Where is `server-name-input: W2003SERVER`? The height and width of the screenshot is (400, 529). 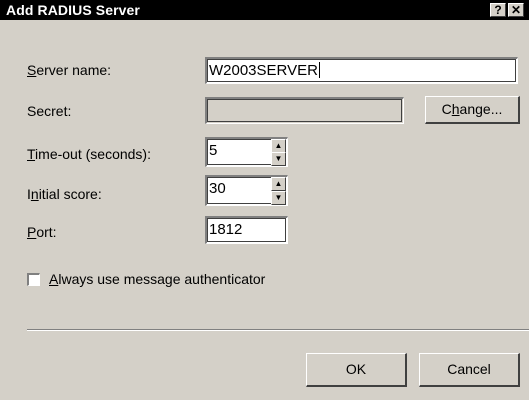
server-name-input: W2003SERVER is located at coordinates (361, 70).